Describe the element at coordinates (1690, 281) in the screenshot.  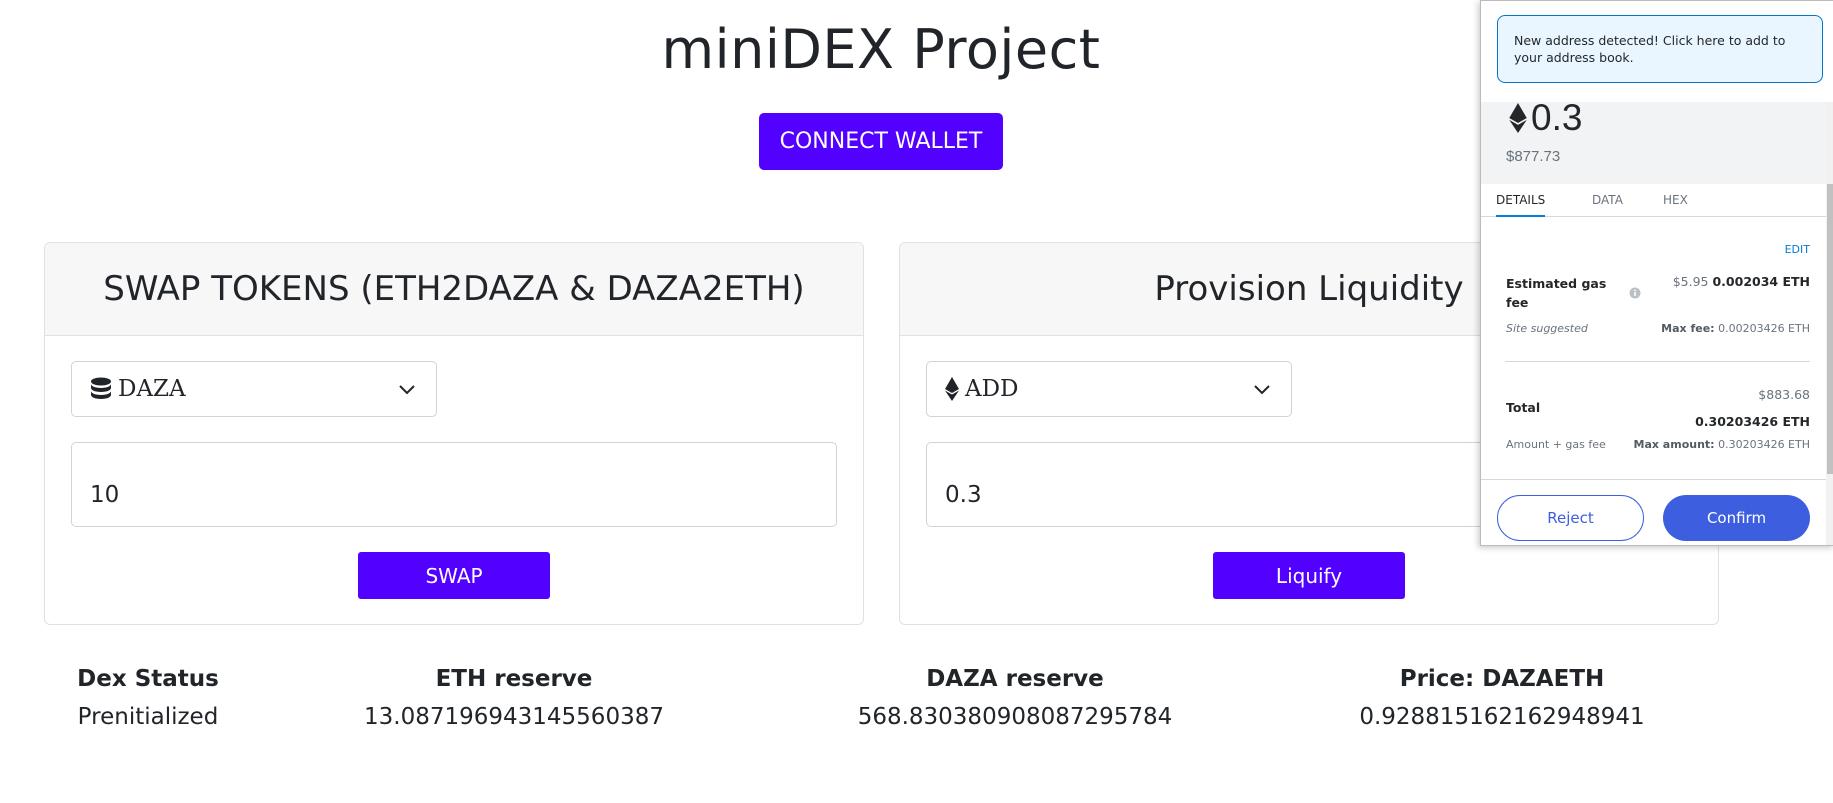
I see `gas-fee-usd: $5.95` at that location.